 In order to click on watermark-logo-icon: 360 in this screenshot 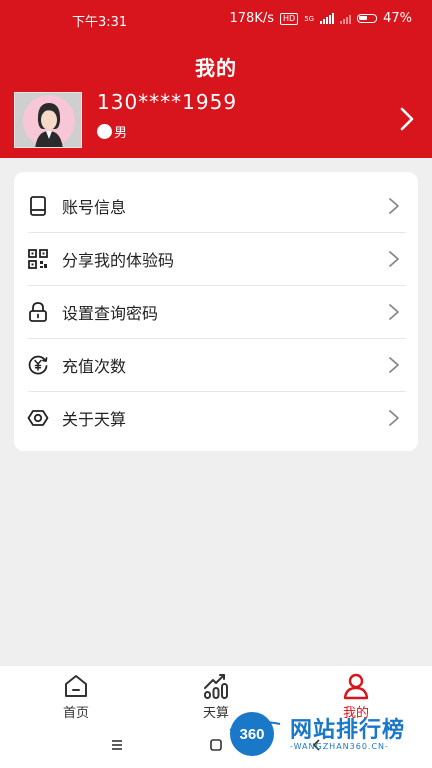, I will do `click(255, 734)`.